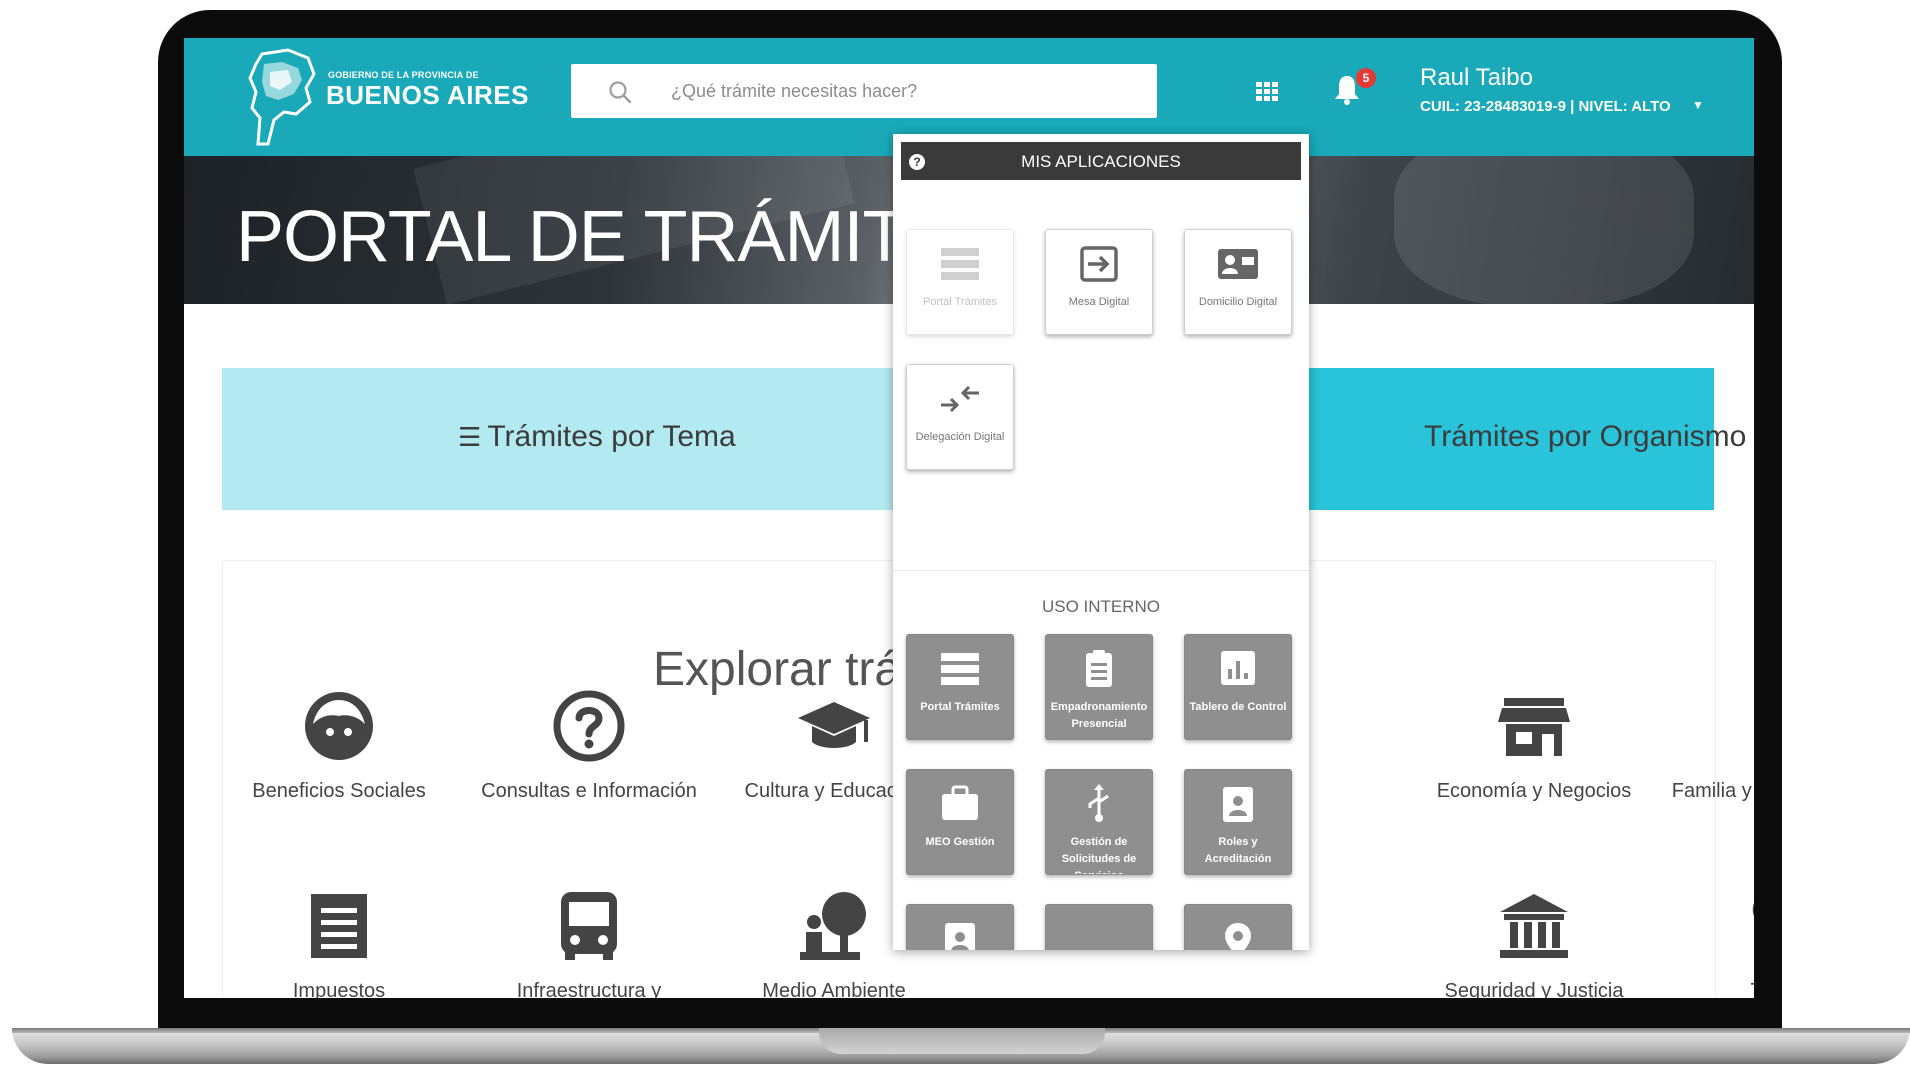 This screenshot has height=1085, width=1910. Describe the element at coordinates (1099, 264) in the screenshot. I see `login-icon` at that location.